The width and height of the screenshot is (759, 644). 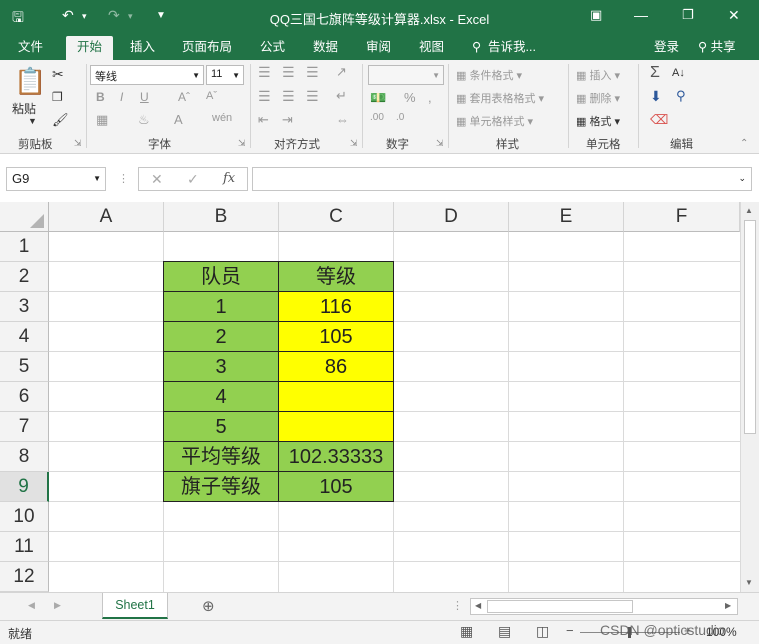 I want to click on minimize-icon: —, so click(x=641, y=15).